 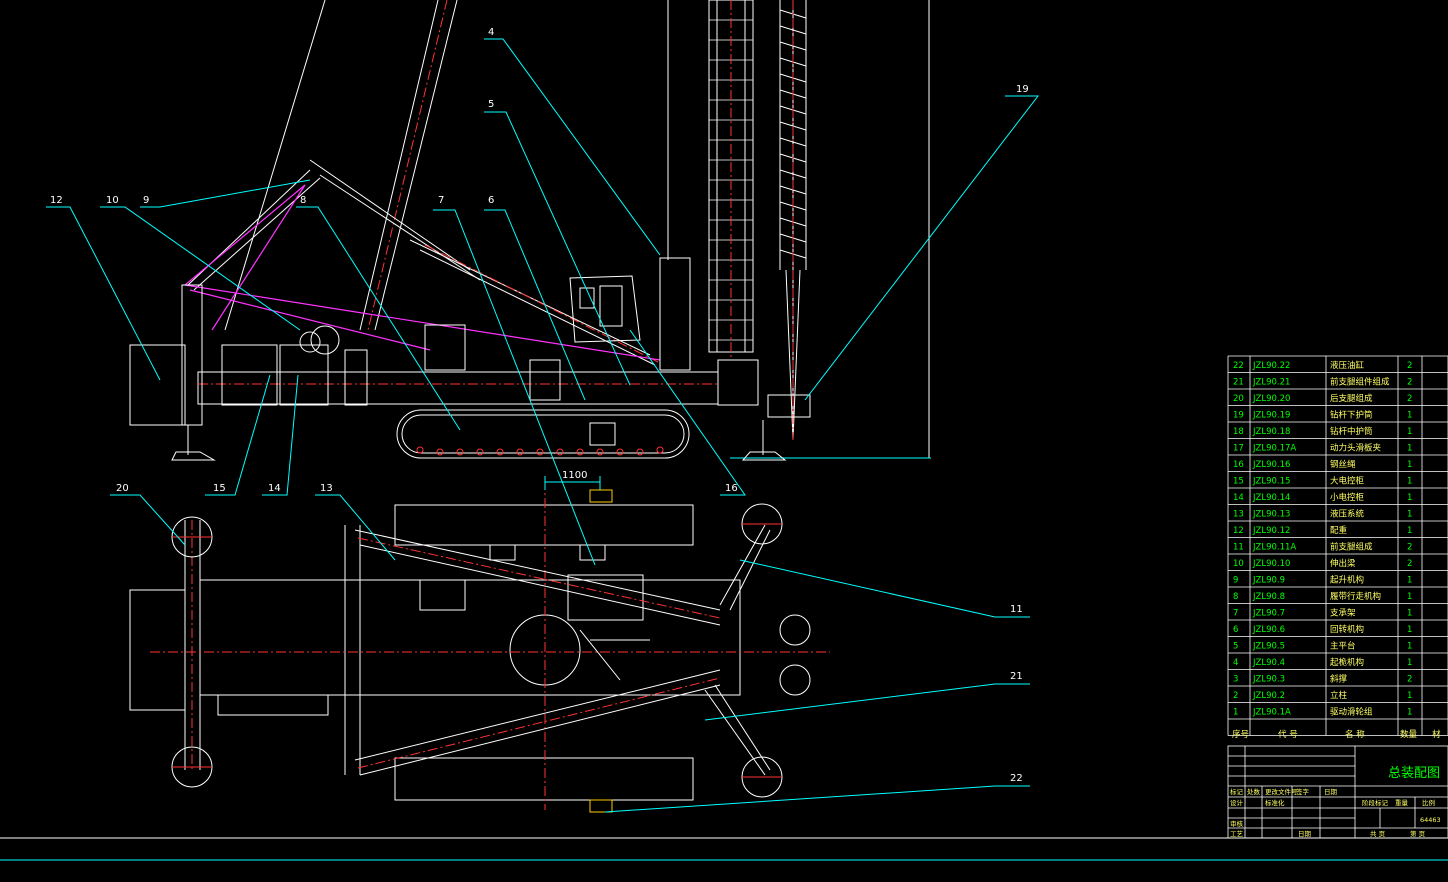 I want to click on titleblock-row-1: 标记 处数 更改文件号 签字 日期, so click(x=1284, y=791).